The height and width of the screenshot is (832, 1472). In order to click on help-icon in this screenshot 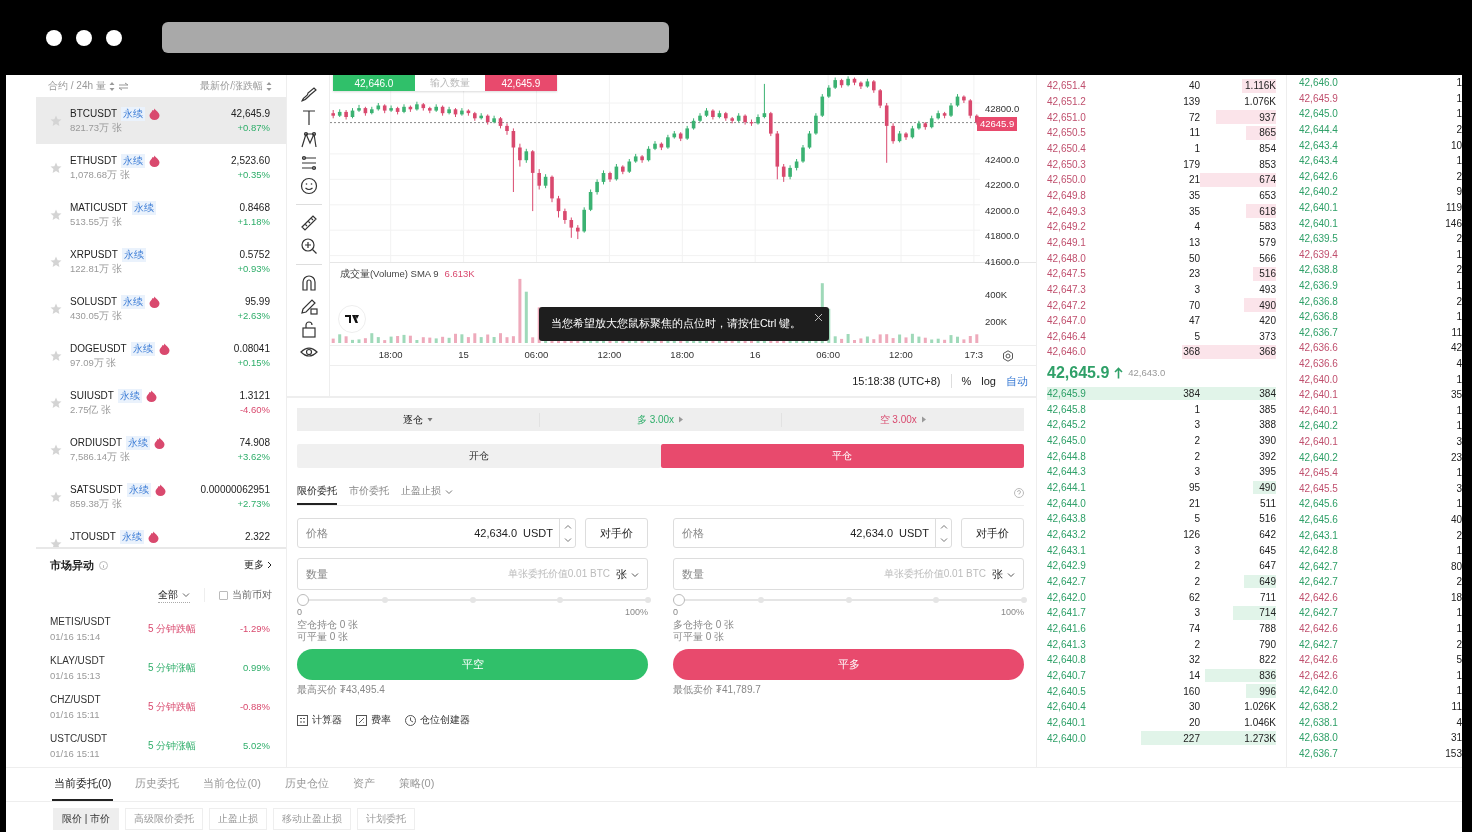, I will do `click(1019, 492)`.